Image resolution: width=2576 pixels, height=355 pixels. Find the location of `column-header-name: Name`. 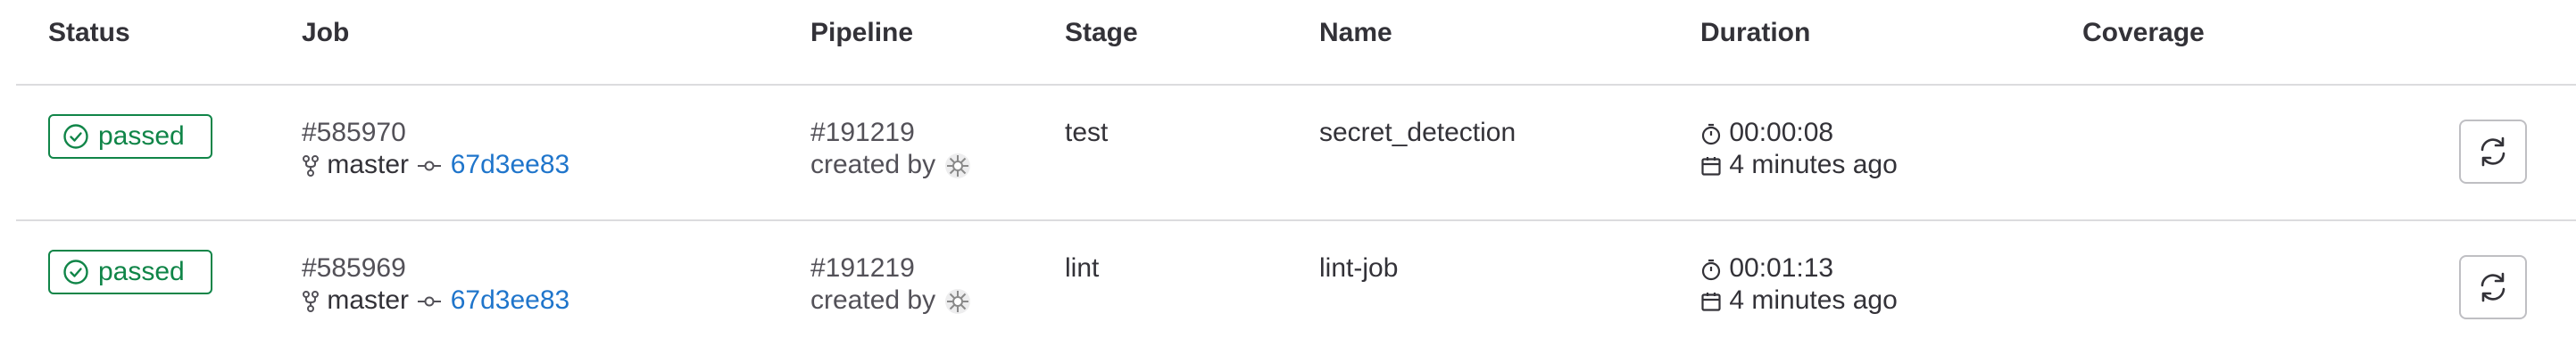

column-header-name: Name is located at coordinates (1355, 33).